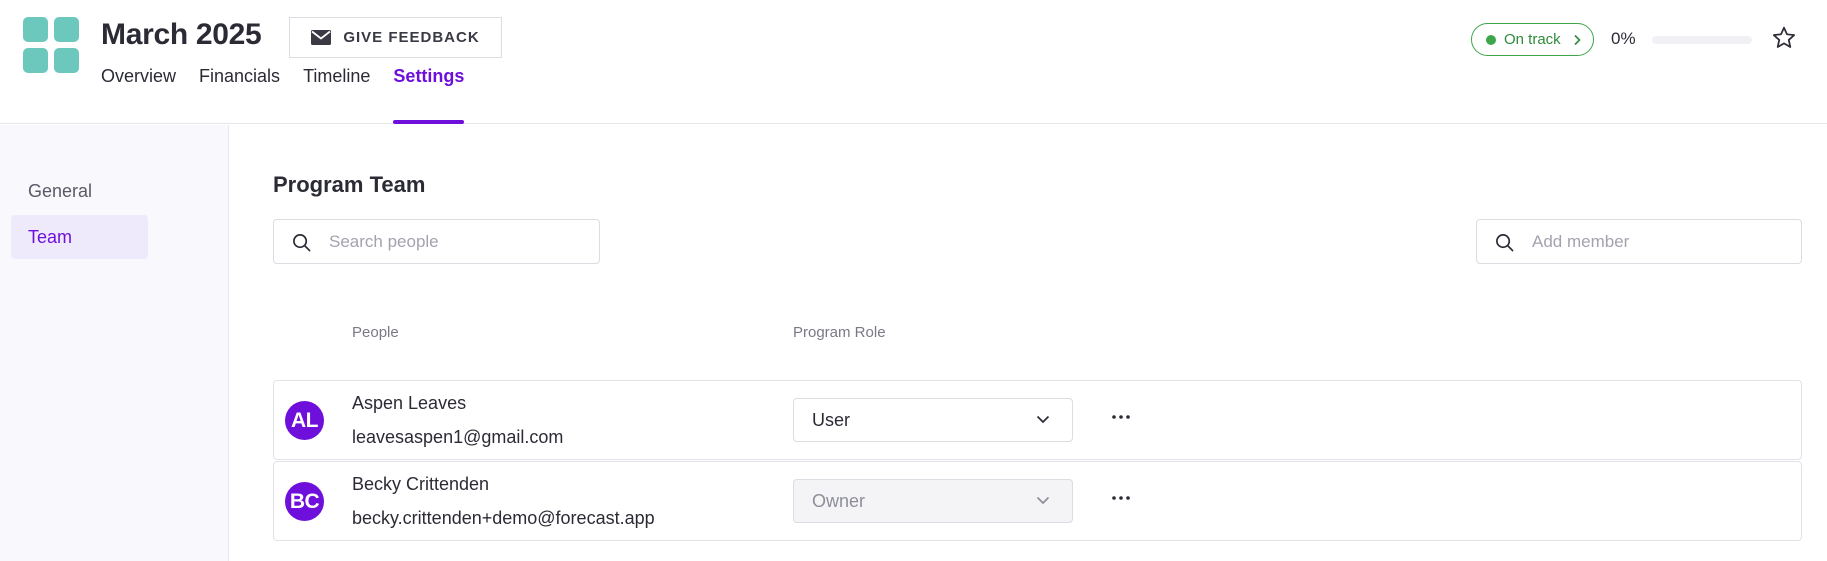 The height and width of the screenshot is (561, 1827). I want to click on main-tabs: Overview Financials Timeline Settings, so click(294, 95).